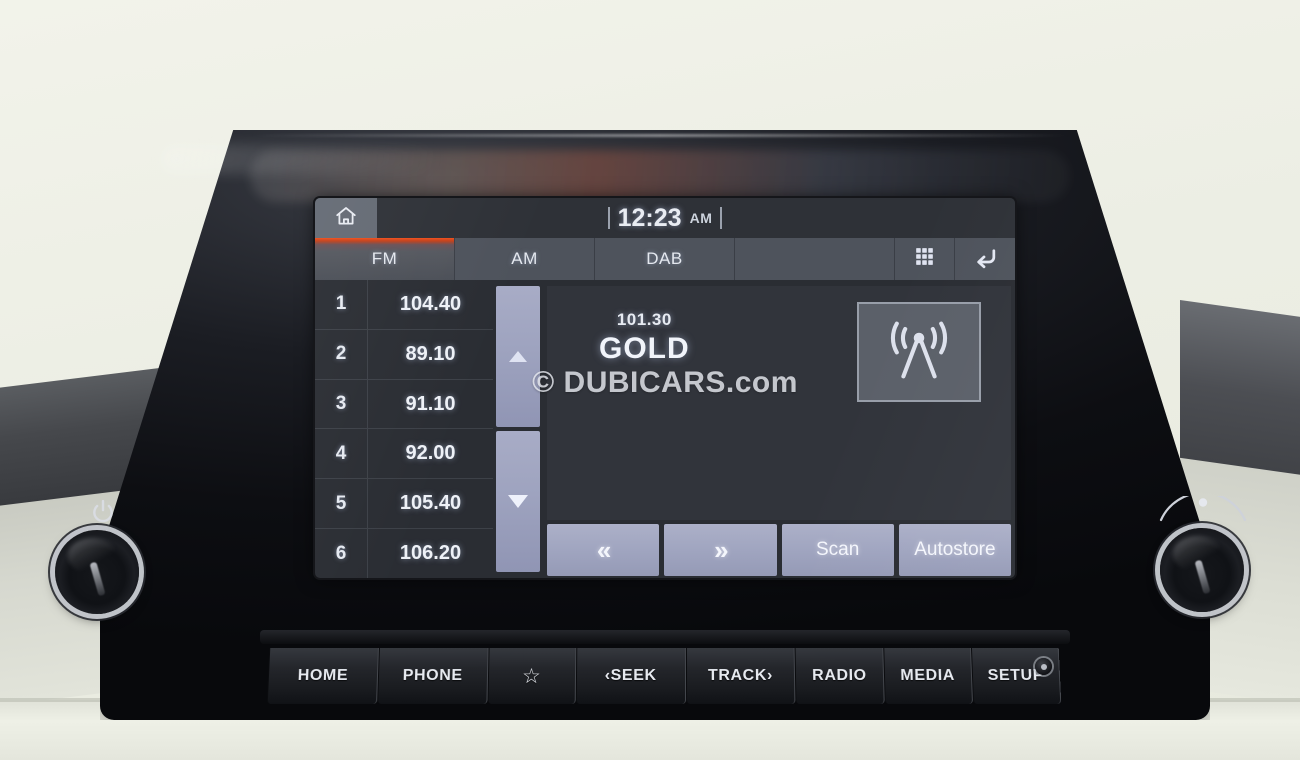  Describe the element at coordinates (430, 403) in the screenshot. I see `preset-frequency: 91.10` at that location.